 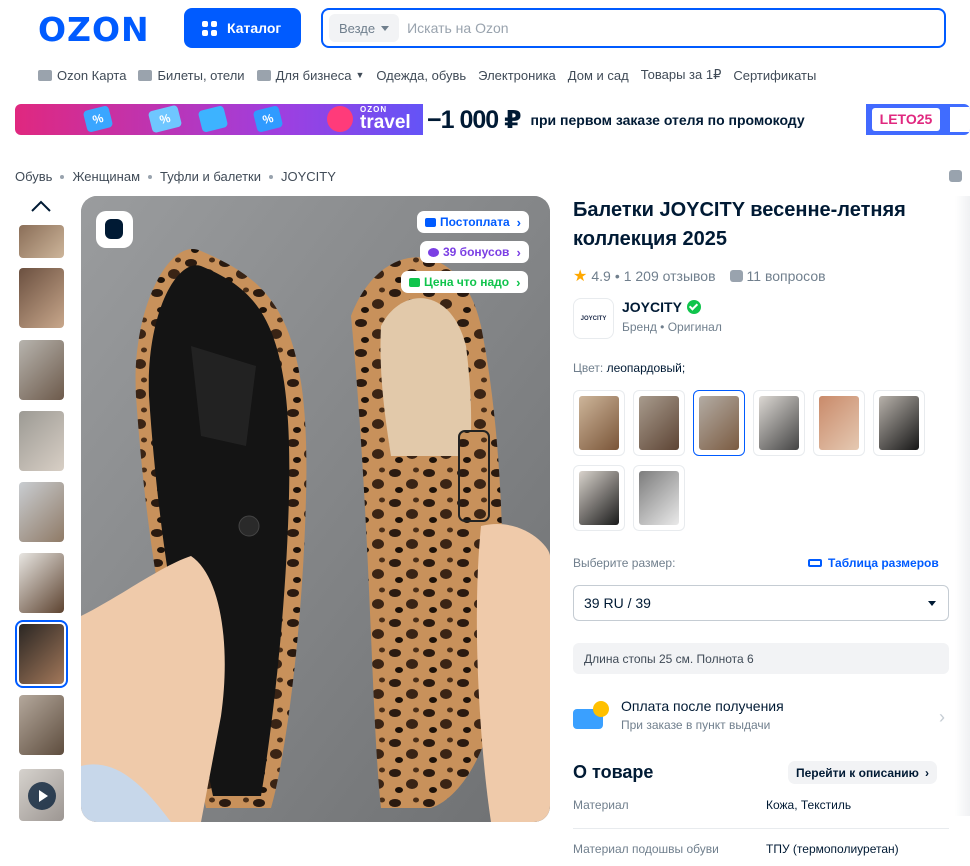 I want to click on nav-item-ozon-card: Ozon Карта, so click(x=82, y=75).